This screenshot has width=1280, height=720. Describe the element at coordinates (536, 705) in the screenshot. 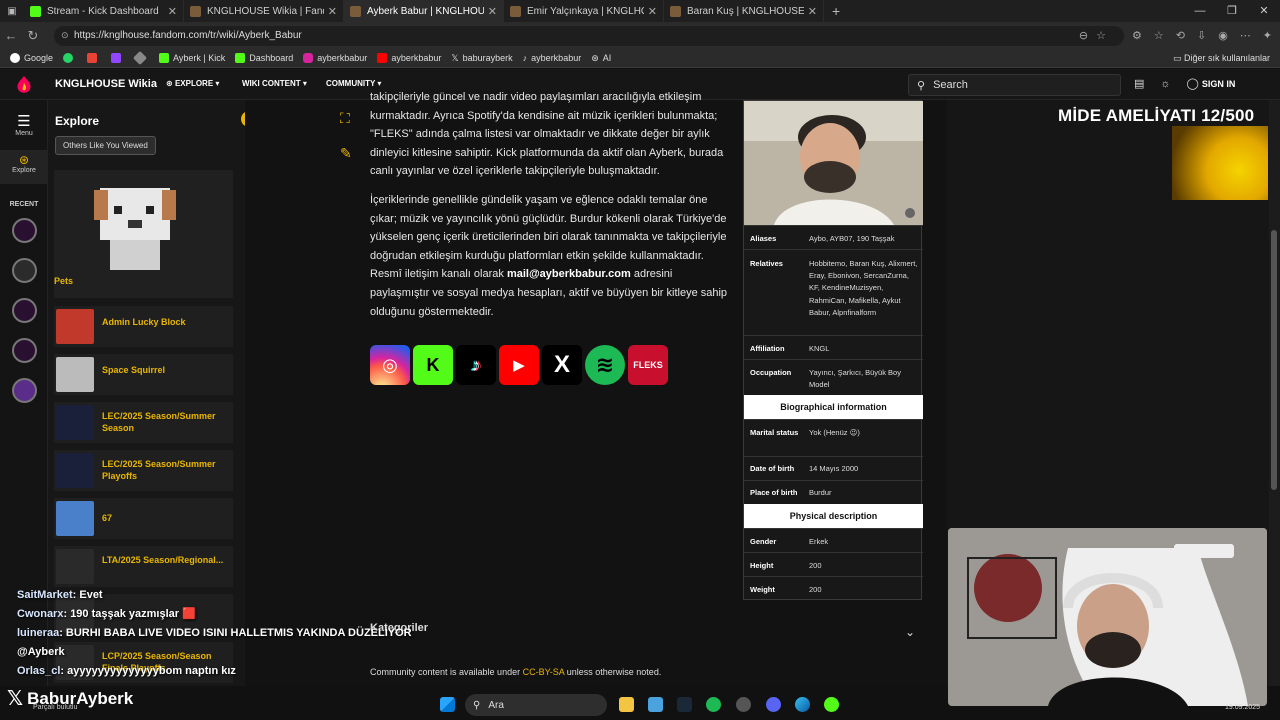

I see `taskbar-search: ⚲ Ara` at that location.